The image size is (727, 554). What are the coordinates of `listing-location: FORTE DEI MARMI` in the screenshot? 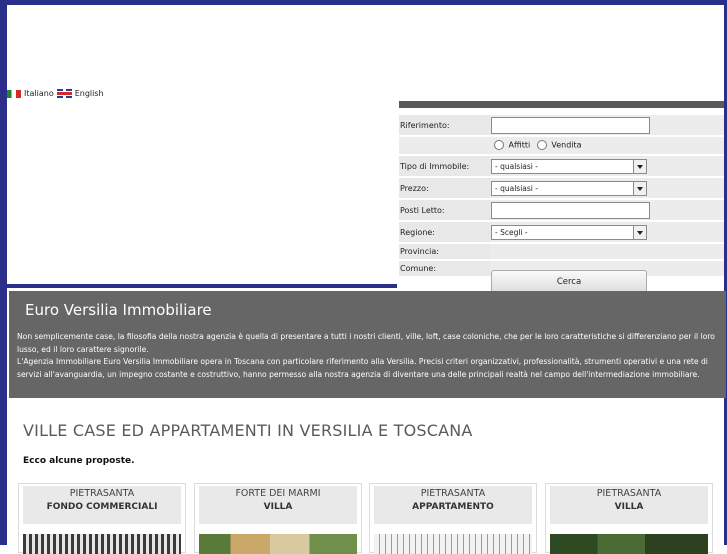 It's located at (278, 493).